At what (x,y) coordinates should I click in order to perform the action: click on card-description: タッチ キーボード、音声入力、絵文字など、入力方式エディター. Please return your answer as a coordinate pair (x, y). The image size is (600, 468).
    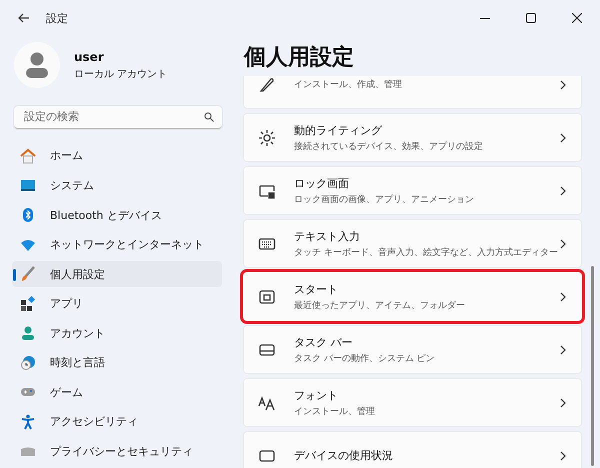
    Looking at the image, I should click on (426, 252).